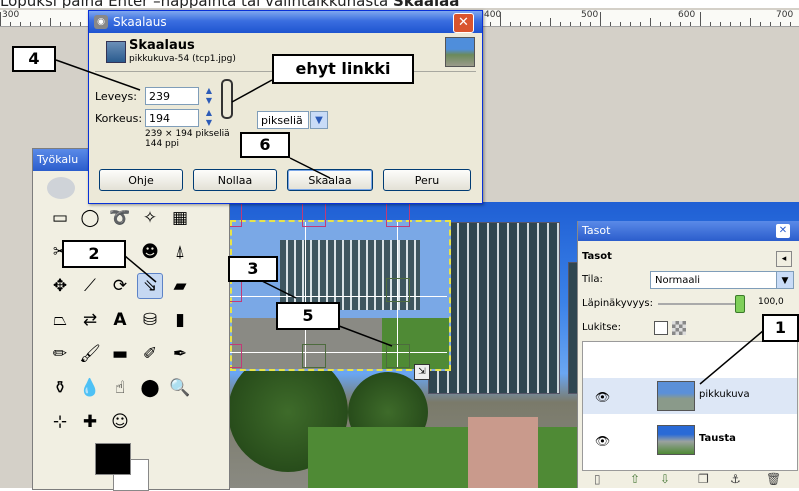  Describe the element at coordinates (60, 388) in the screenshot. I see `clone-icon: ⚱` at that location.